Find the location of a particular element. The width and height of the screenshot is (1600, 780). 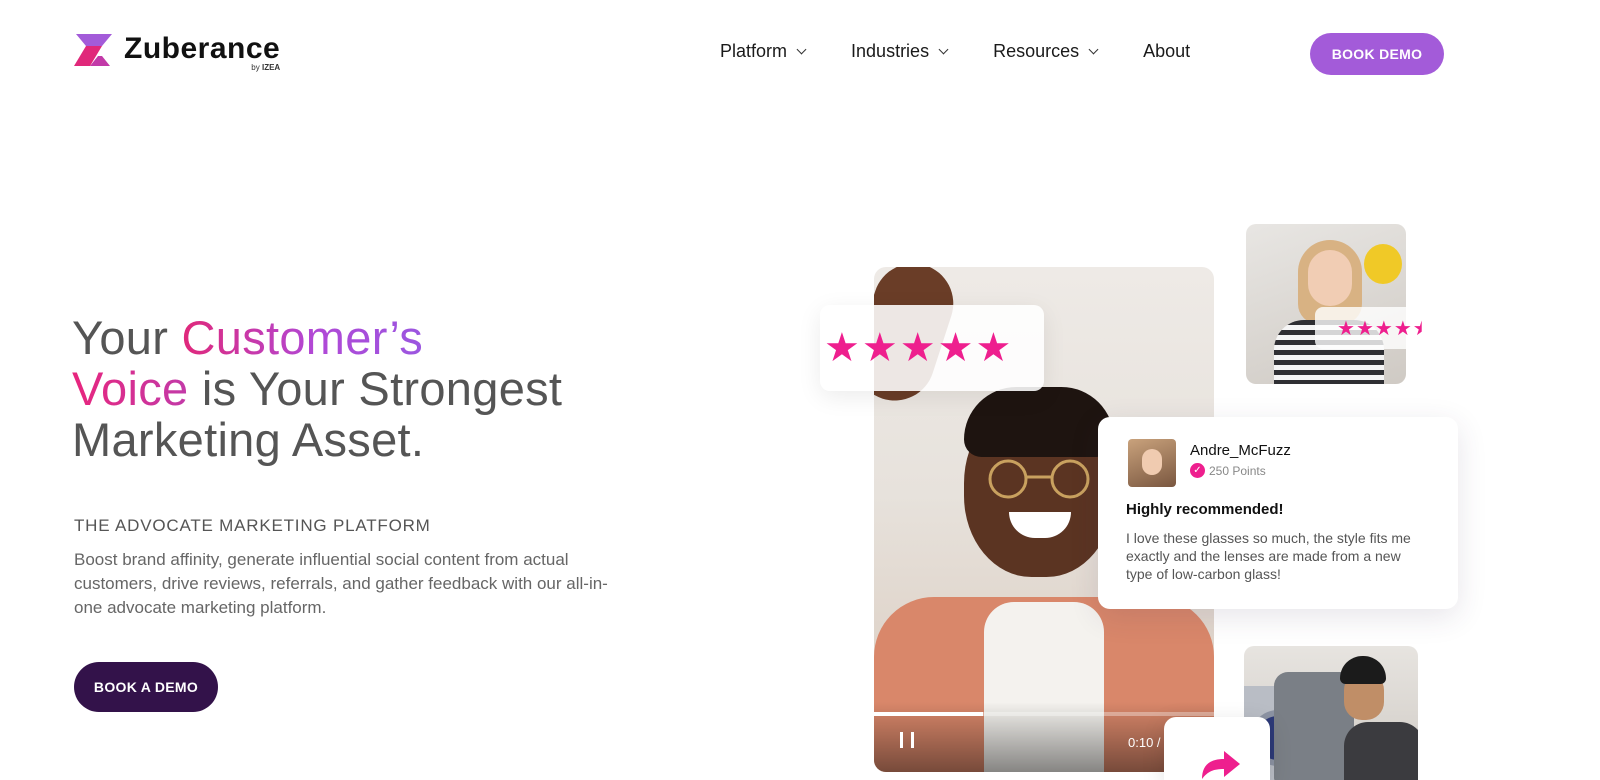

brand-name: Zuberance is located at coordinates (202, 48).